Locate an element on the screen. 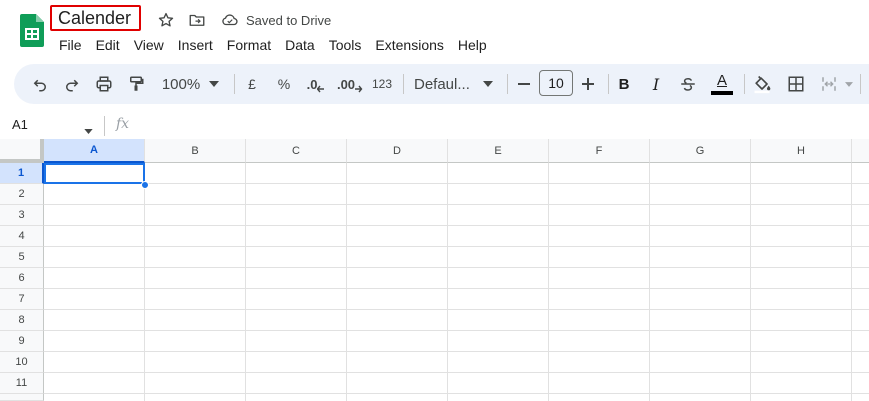 This screenshot has height=401, width=869. cloud-saved-icon is located at coordinates (230, 20).